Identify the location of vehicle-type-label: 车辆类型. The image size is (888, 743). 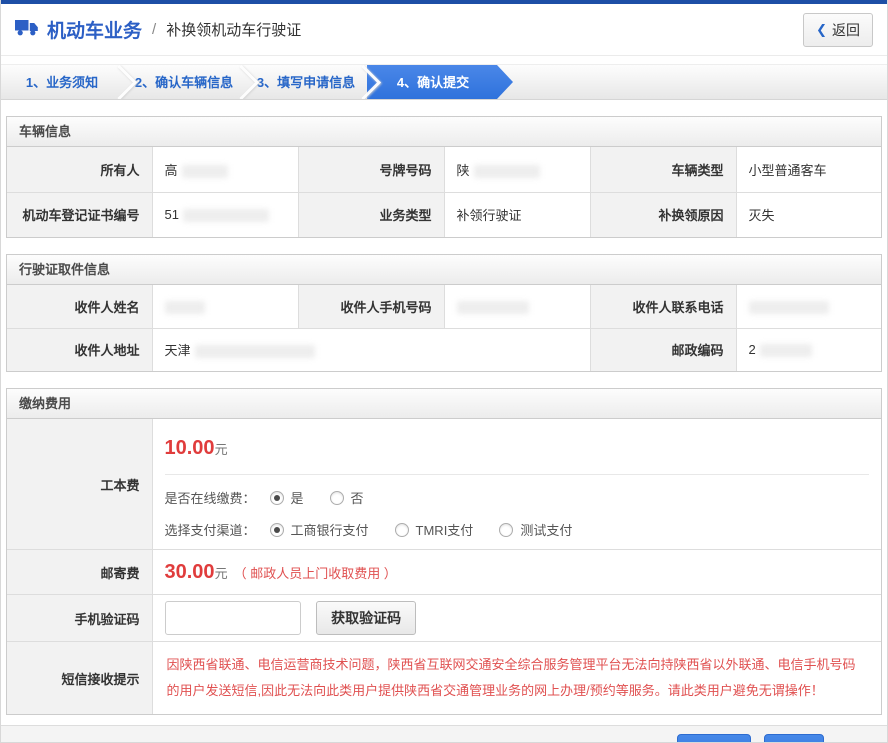
(663, 170).